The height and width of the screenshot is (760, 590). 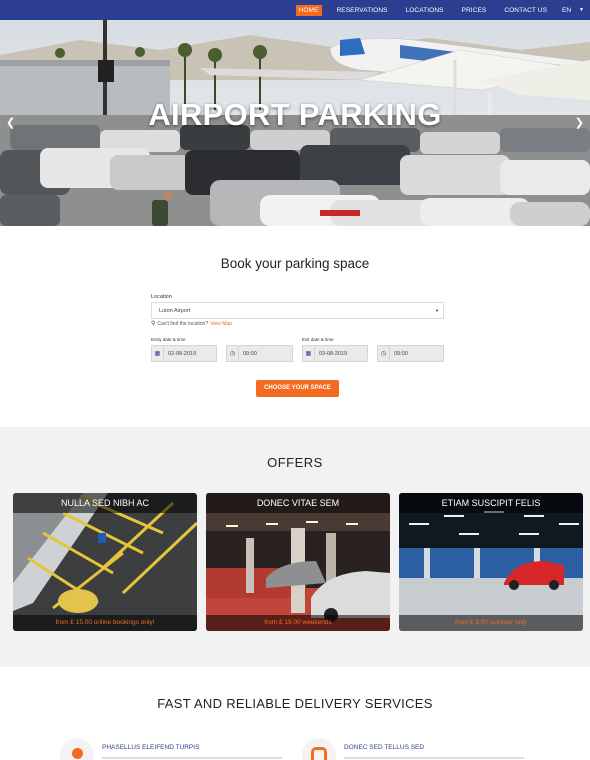 I want to click on hint-text: Can't find the location?, so click(x=183, y=323).